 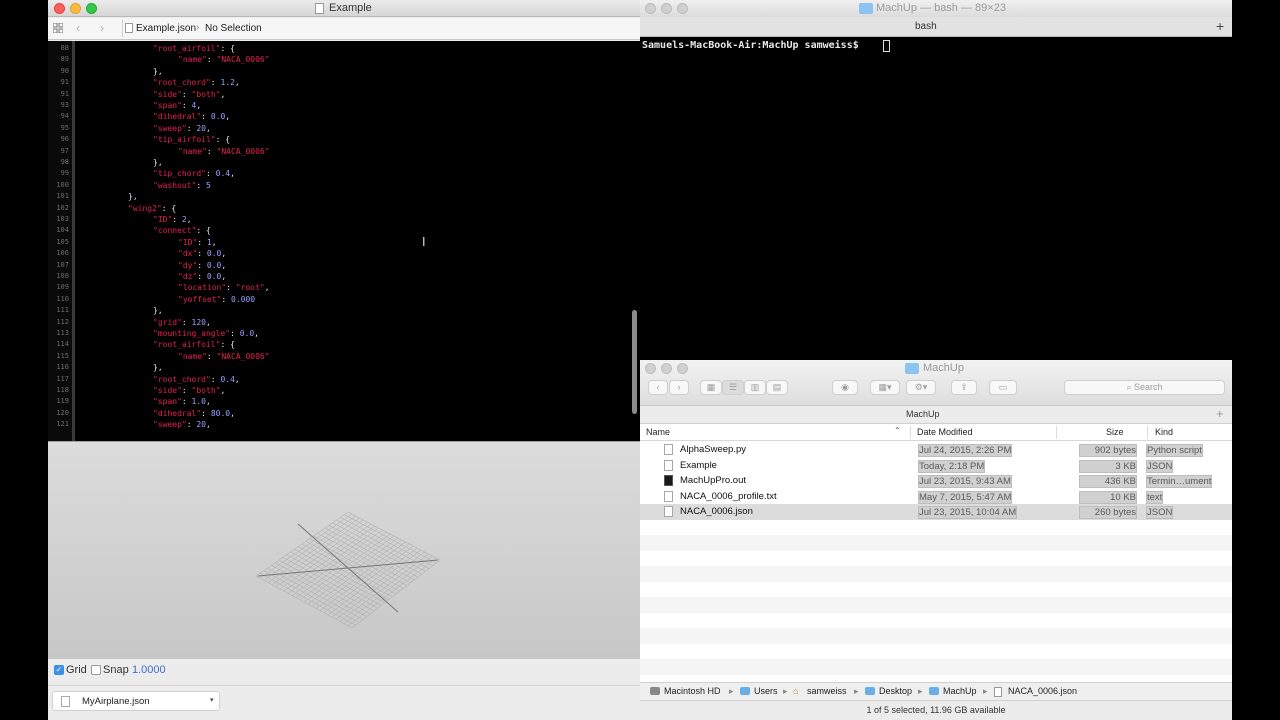 I want to click on jumpbar-selection: No Selection, so click(x=233, y=28).